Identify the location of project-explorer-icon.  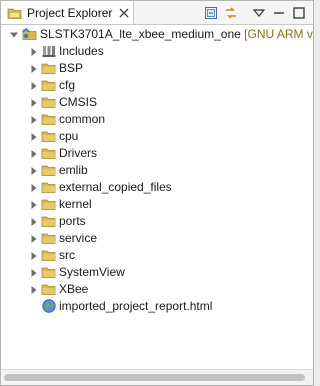
(14, 13).